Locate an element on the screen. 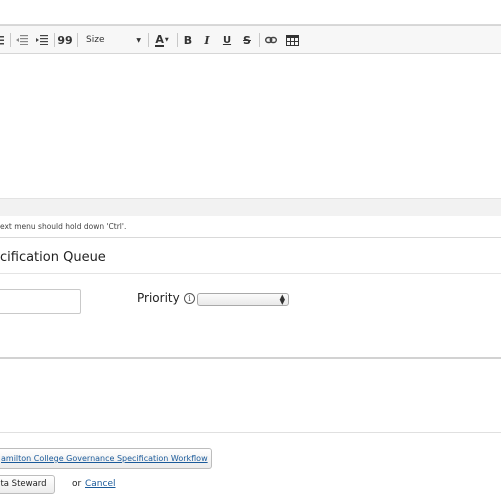  priority-select: ▲ ▼ is located at coordinates (243, 299).